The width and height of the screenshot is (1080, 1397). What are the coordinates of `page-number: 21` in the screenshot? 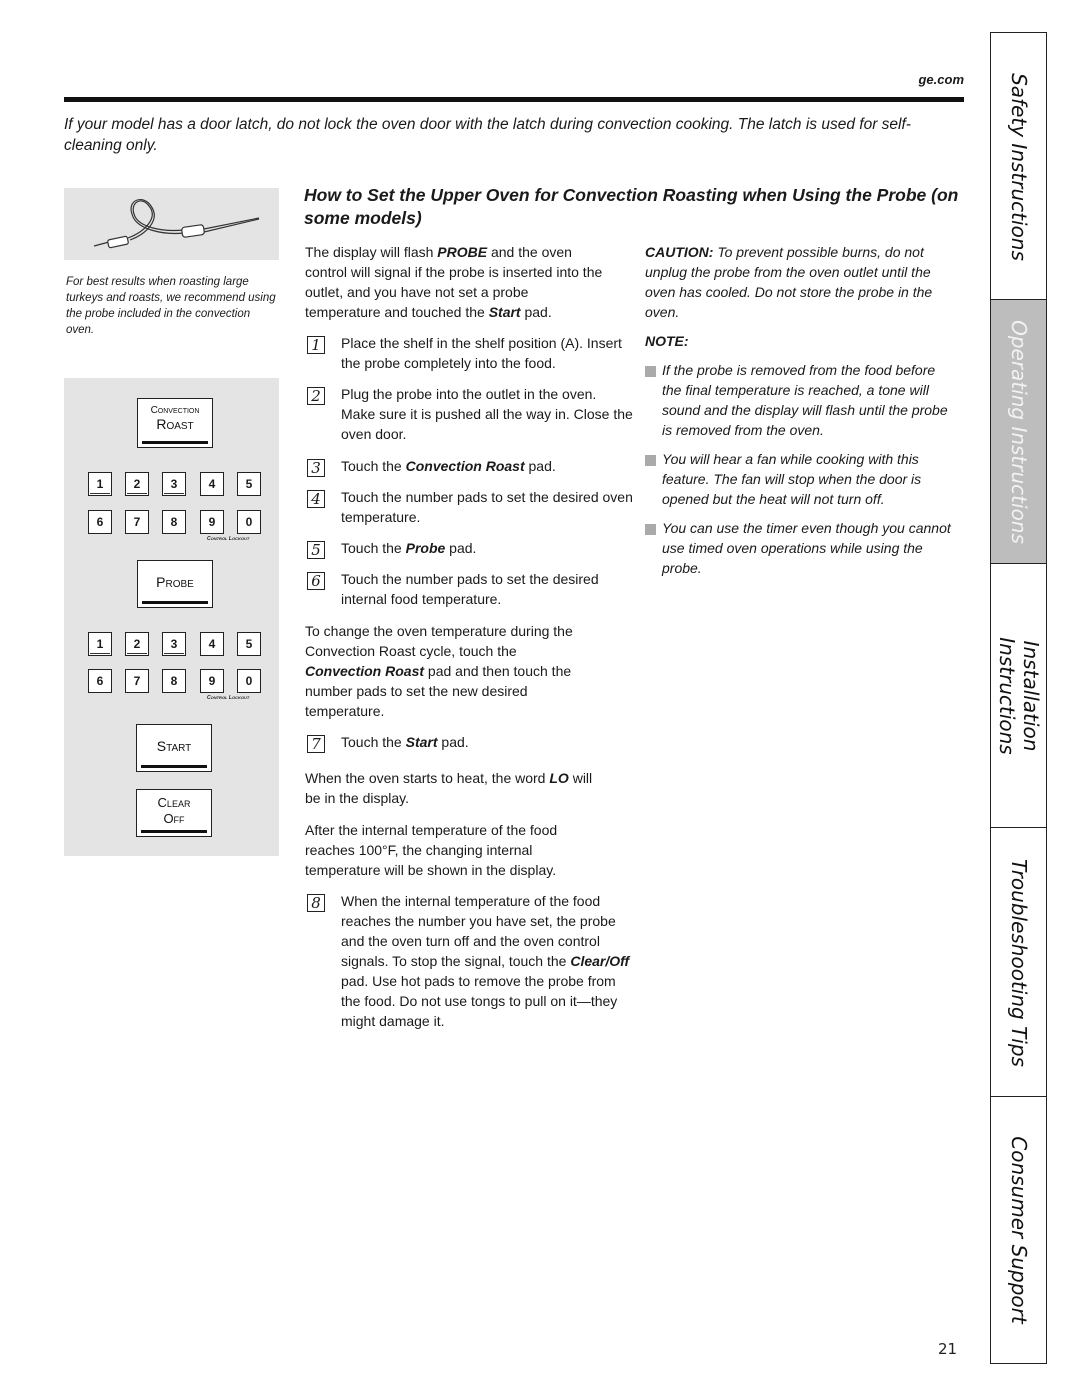 It's located at (948, 1349).